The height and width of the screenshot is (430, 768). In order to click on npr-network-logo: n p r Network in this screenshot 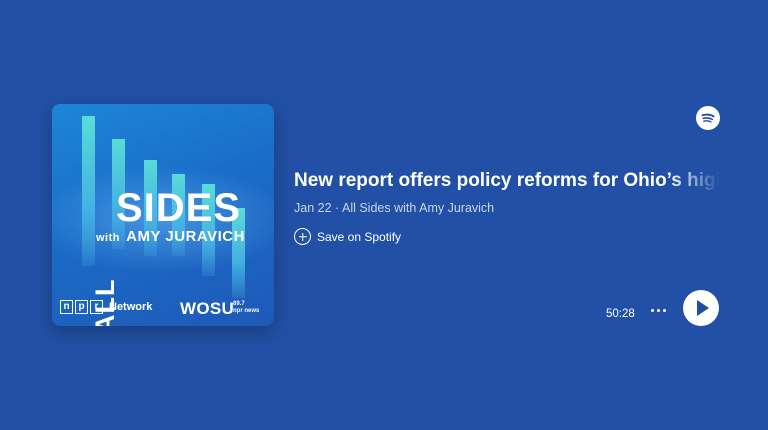, I will do `click(106, 307)`.